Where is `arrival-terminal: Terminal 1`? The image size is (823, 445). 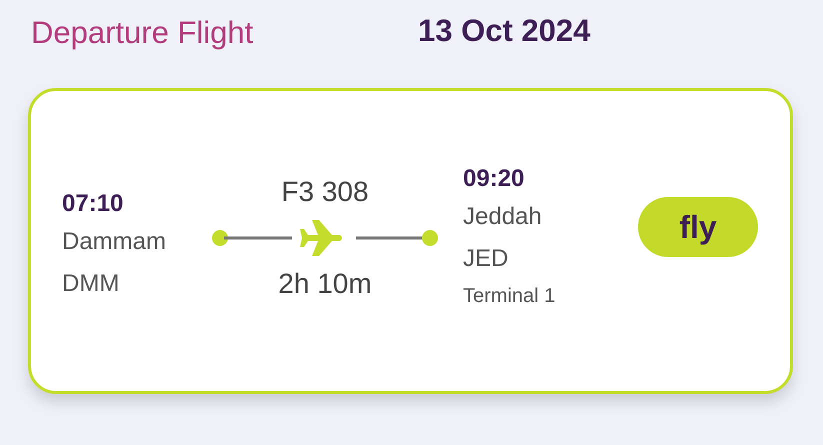
arrival-terminal: Terminal 1 is located at coordinates (509, 296).